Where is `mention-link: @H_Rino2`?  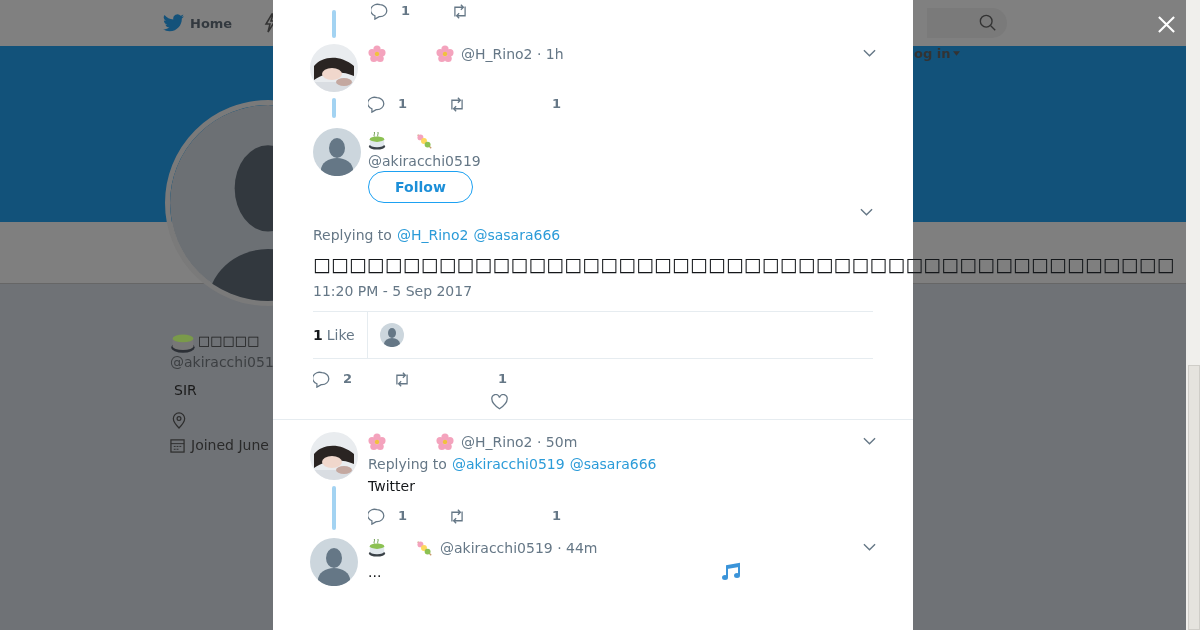
mention-link: @H_Rino2 is located at coordinates (432, 235).